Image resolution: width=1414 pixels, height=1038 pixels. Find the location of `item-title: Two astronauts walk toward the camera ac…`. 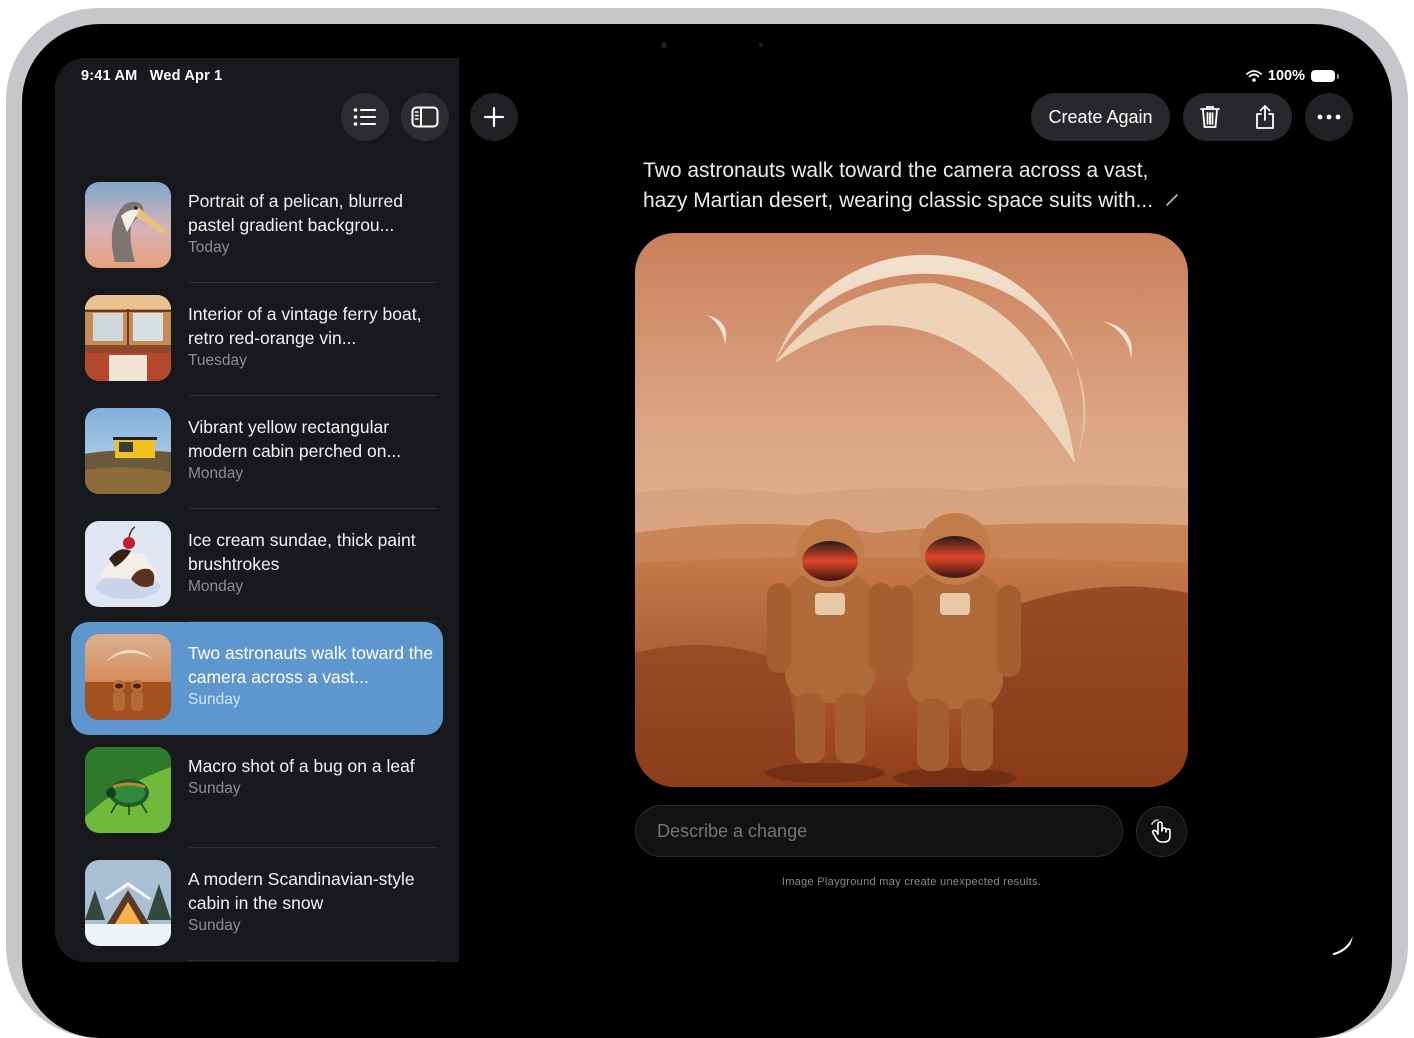

item-title: Two astronauts walk toward the camera ac… is located at coordinates (311, 665).